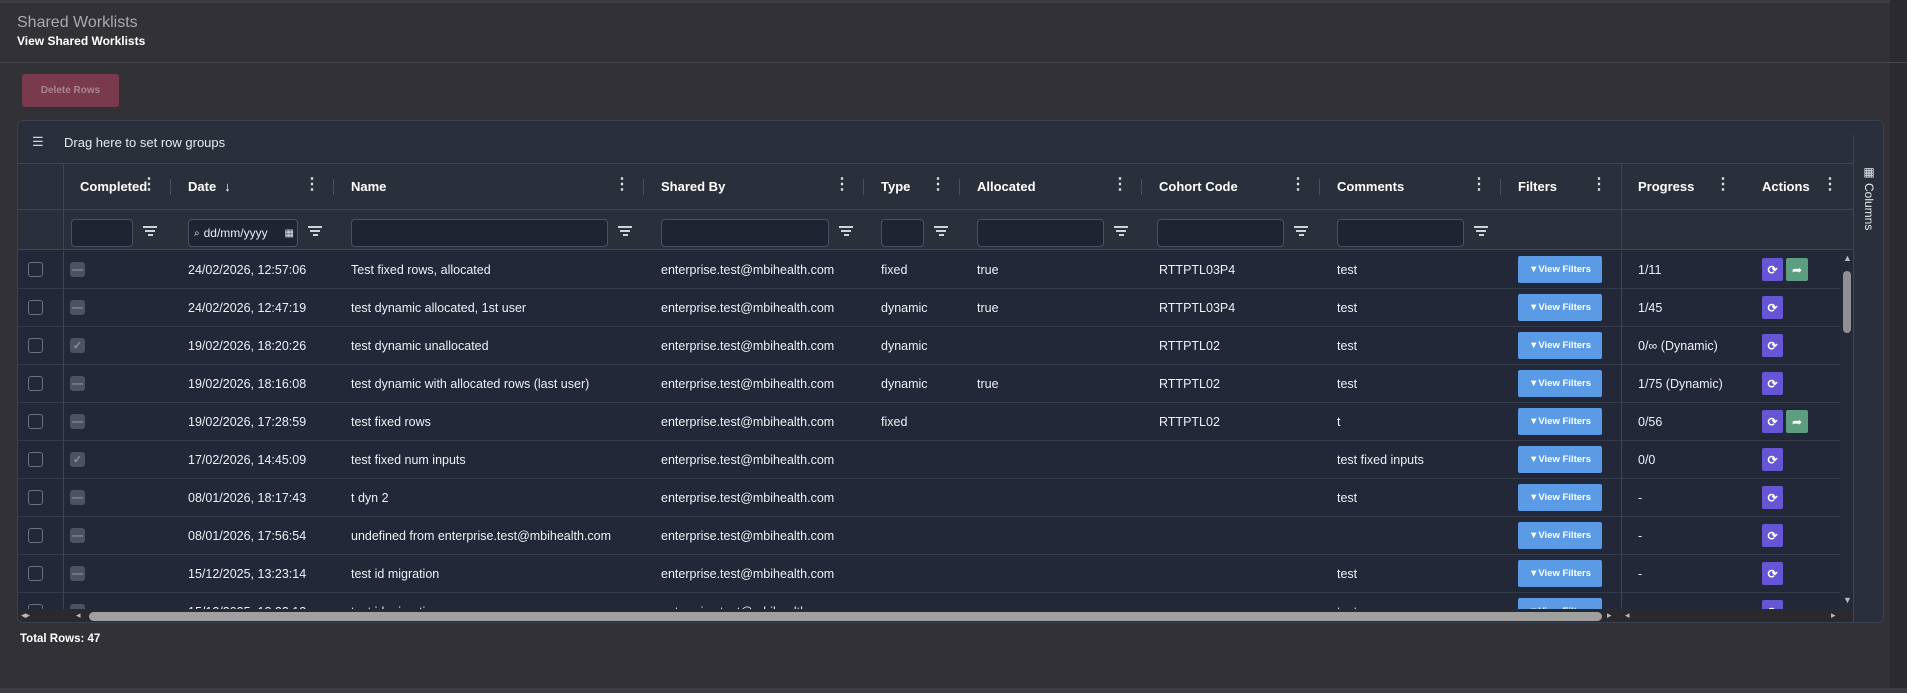  What do you see at coordinates (117, 186) in the screenshot?
I see `header-completed: Completed ⋮` at bounding box center [117, 186].